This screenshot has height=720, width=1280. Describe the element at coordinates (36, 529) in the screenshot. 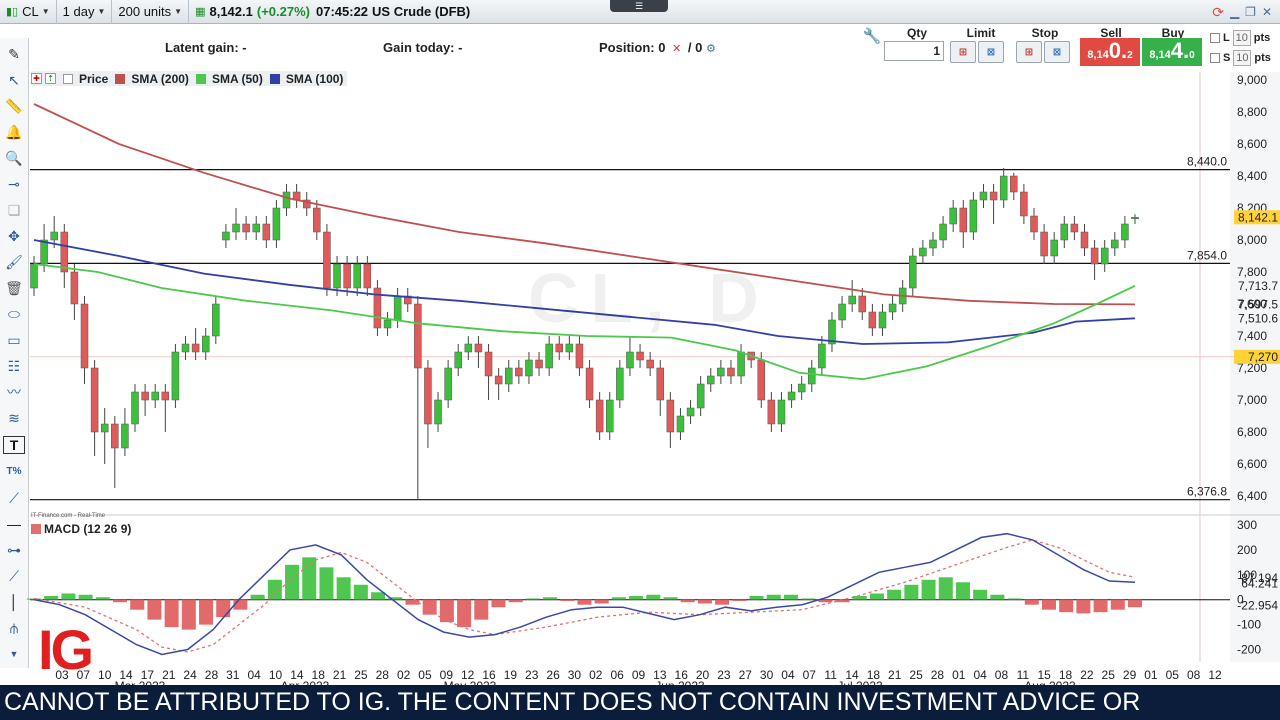

I see `macd-swatch` at that location.